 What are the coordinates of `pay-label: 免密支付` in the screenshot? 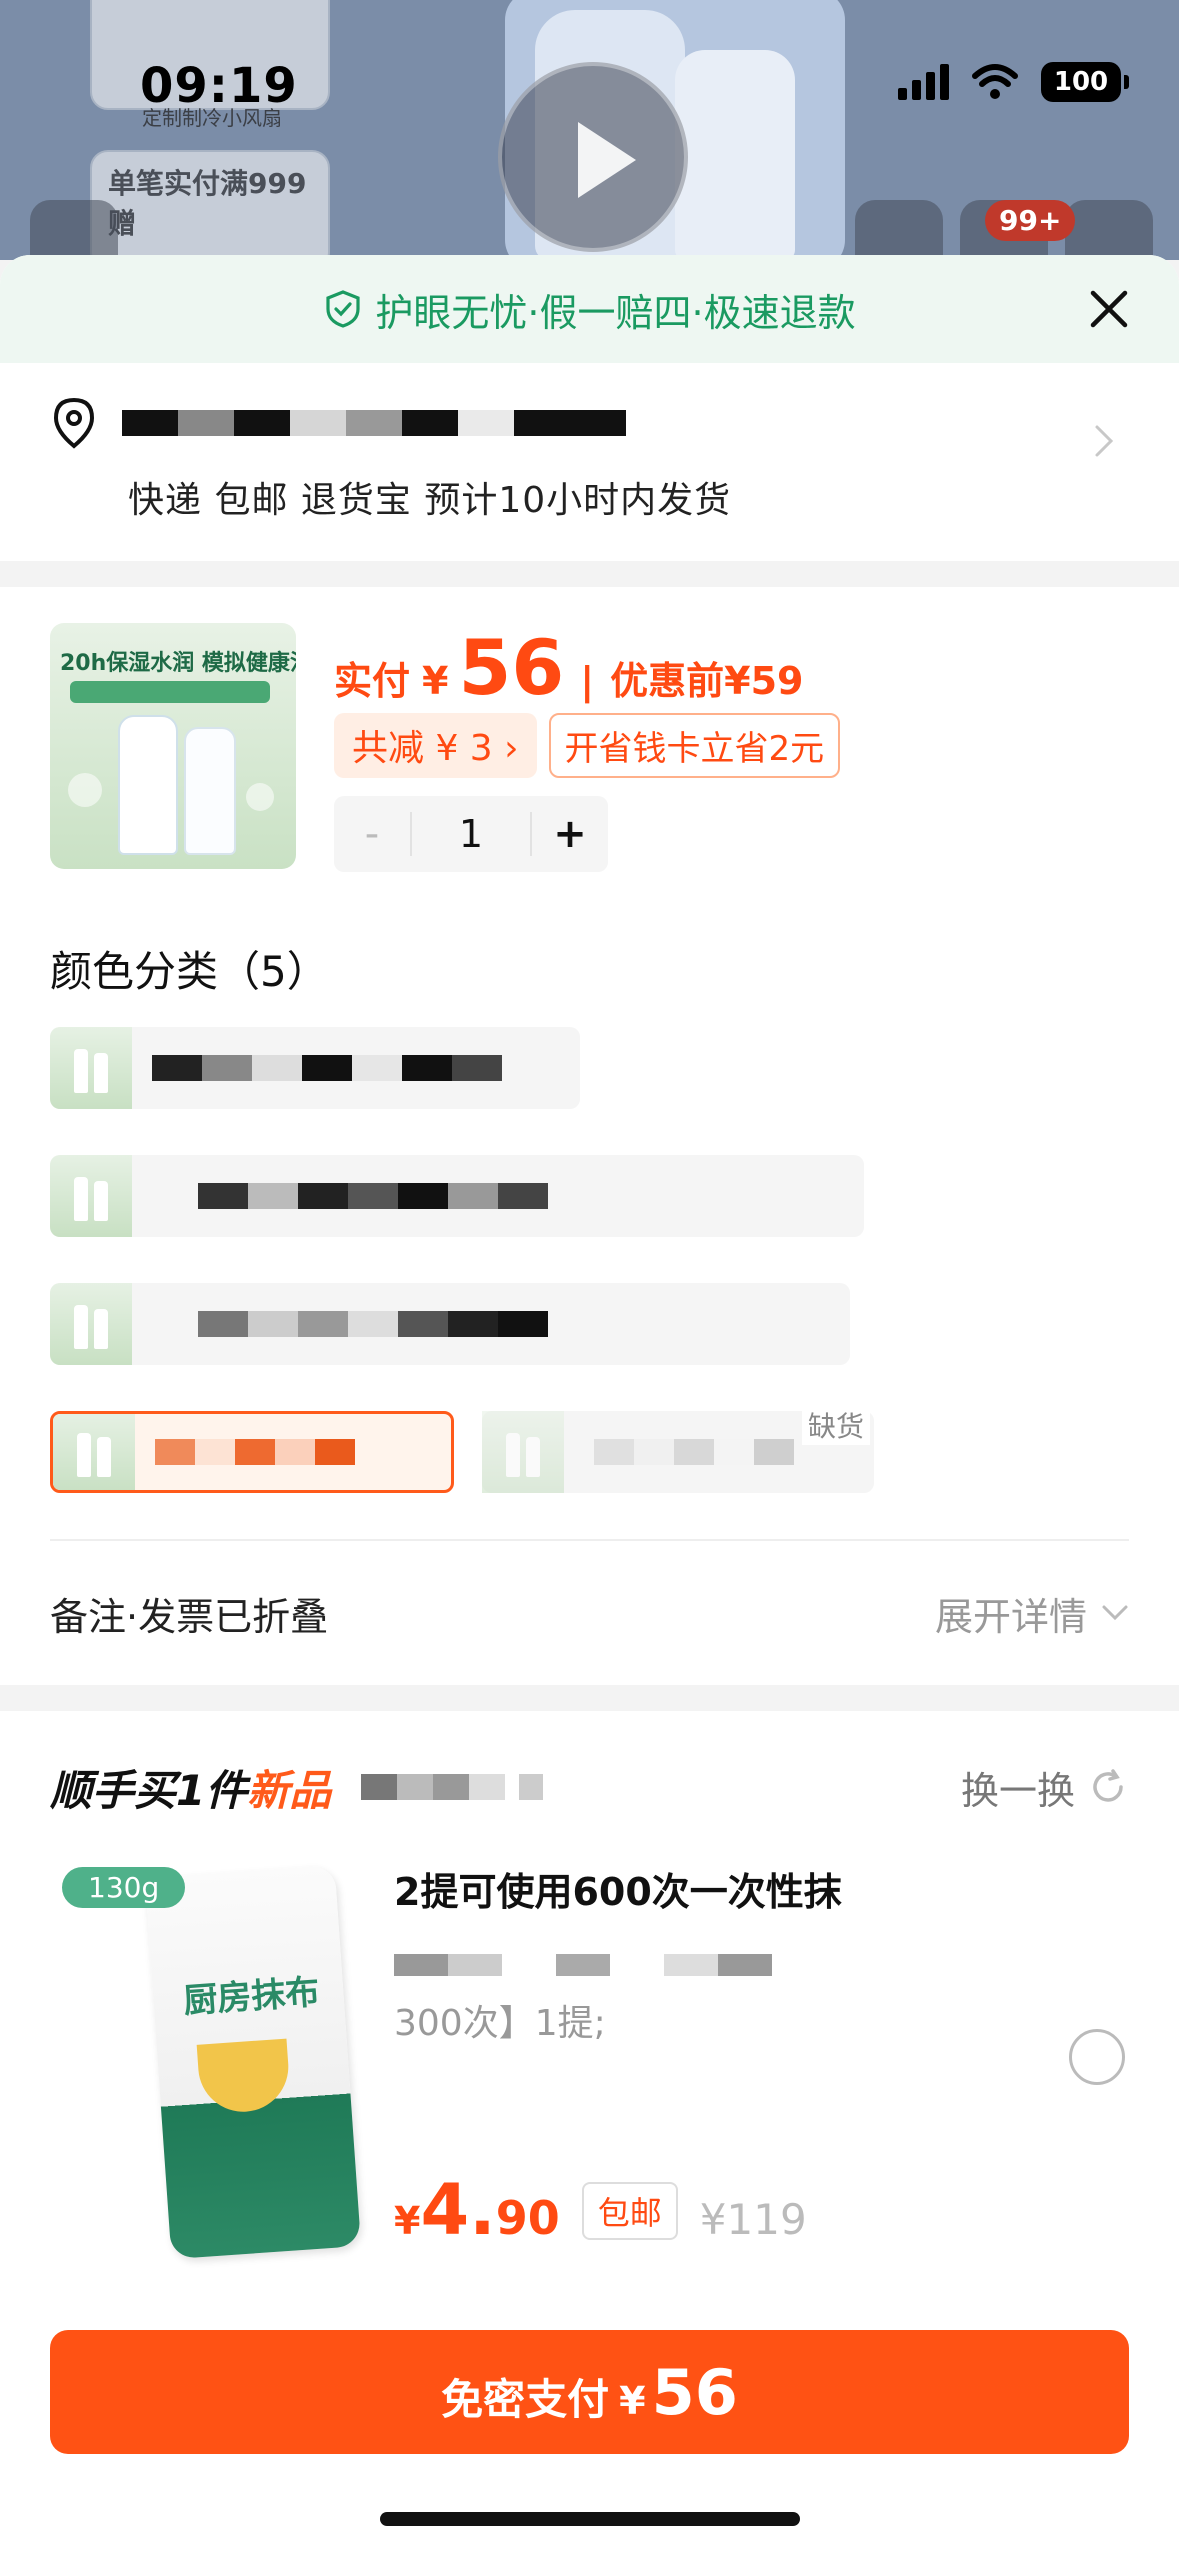 It's located at (525, 2399).